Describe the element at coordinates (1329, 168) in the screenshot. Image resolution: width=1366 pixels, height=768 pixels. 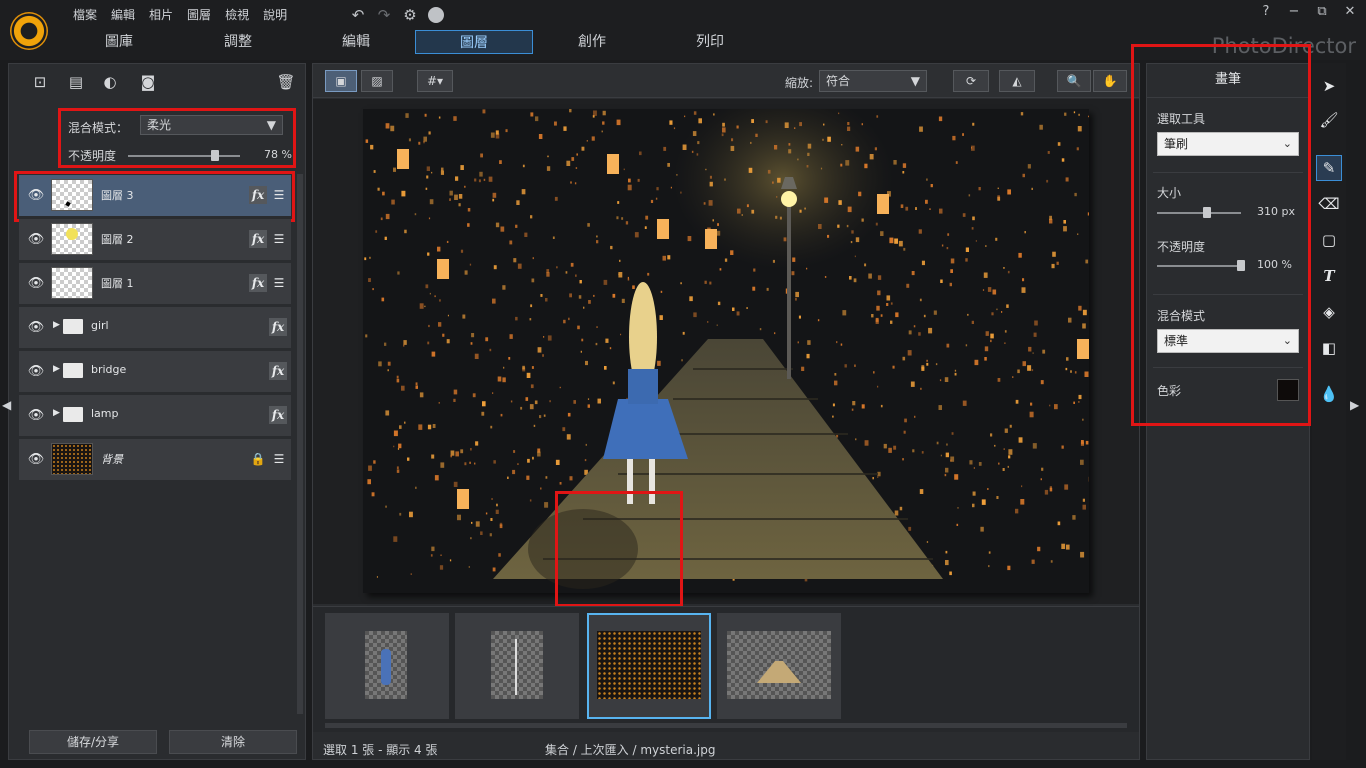
I see `brush-icon: ✎` at that location.